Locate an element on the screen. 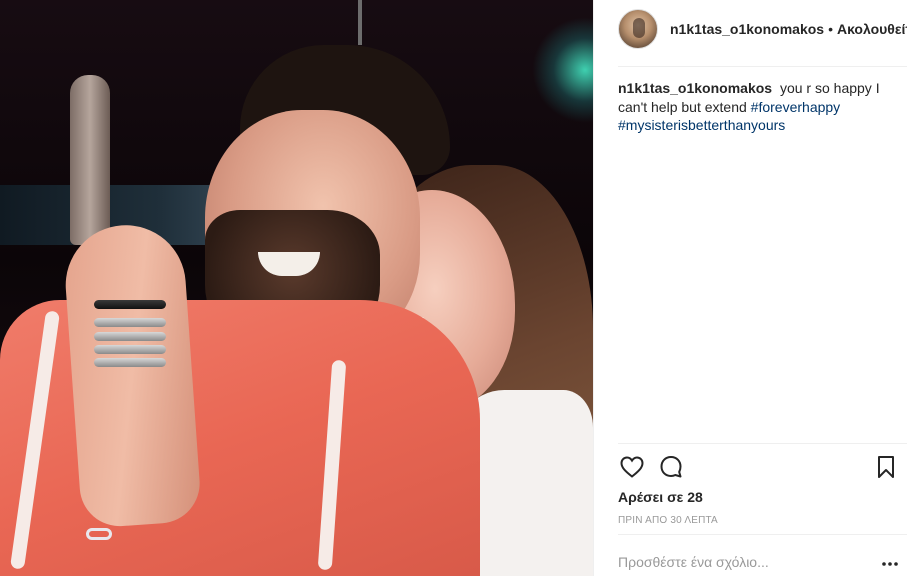 This screenshot has height=576, width=907. follow-status-button: Ακολουθείτε is located at coordinates (872, 29).